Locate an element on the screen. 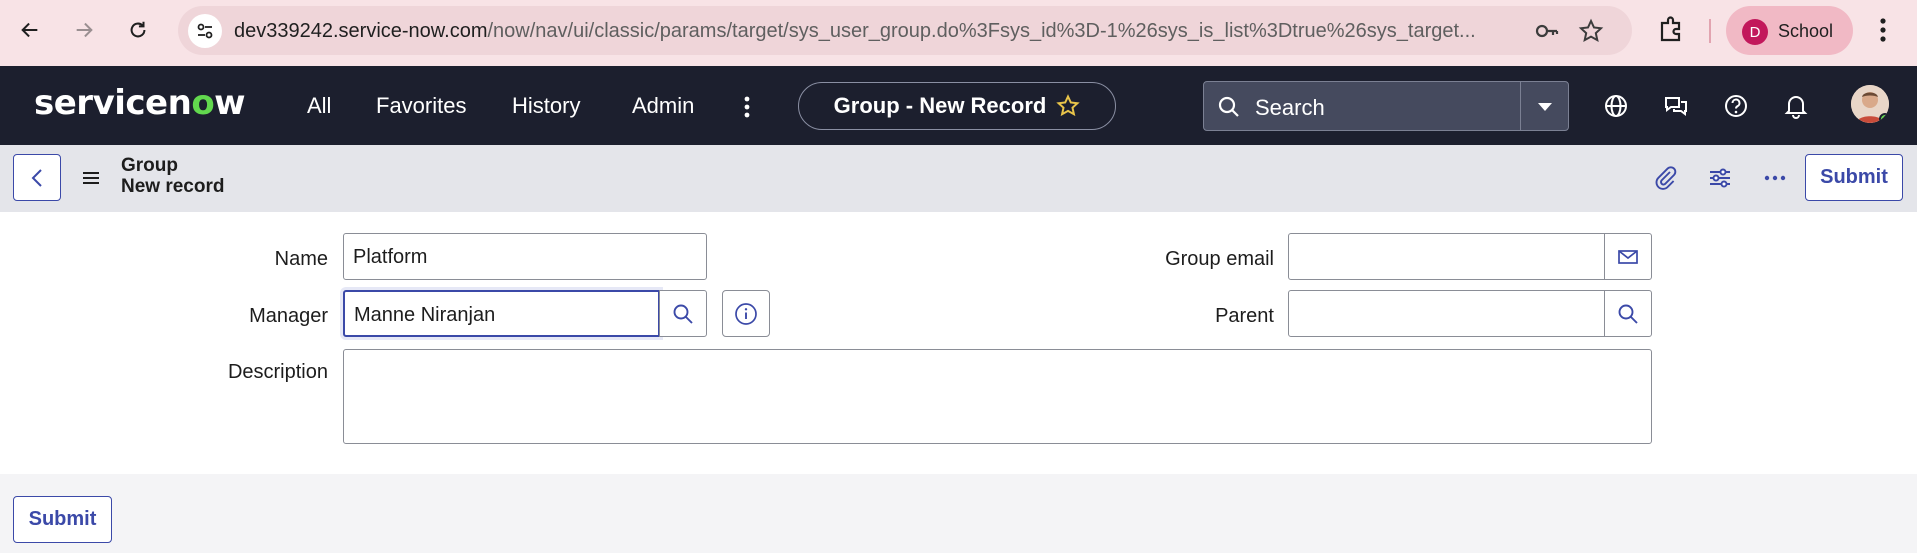 This screenshot has height=553, width=1917. search-divider is located at coordinates (1520, 106).